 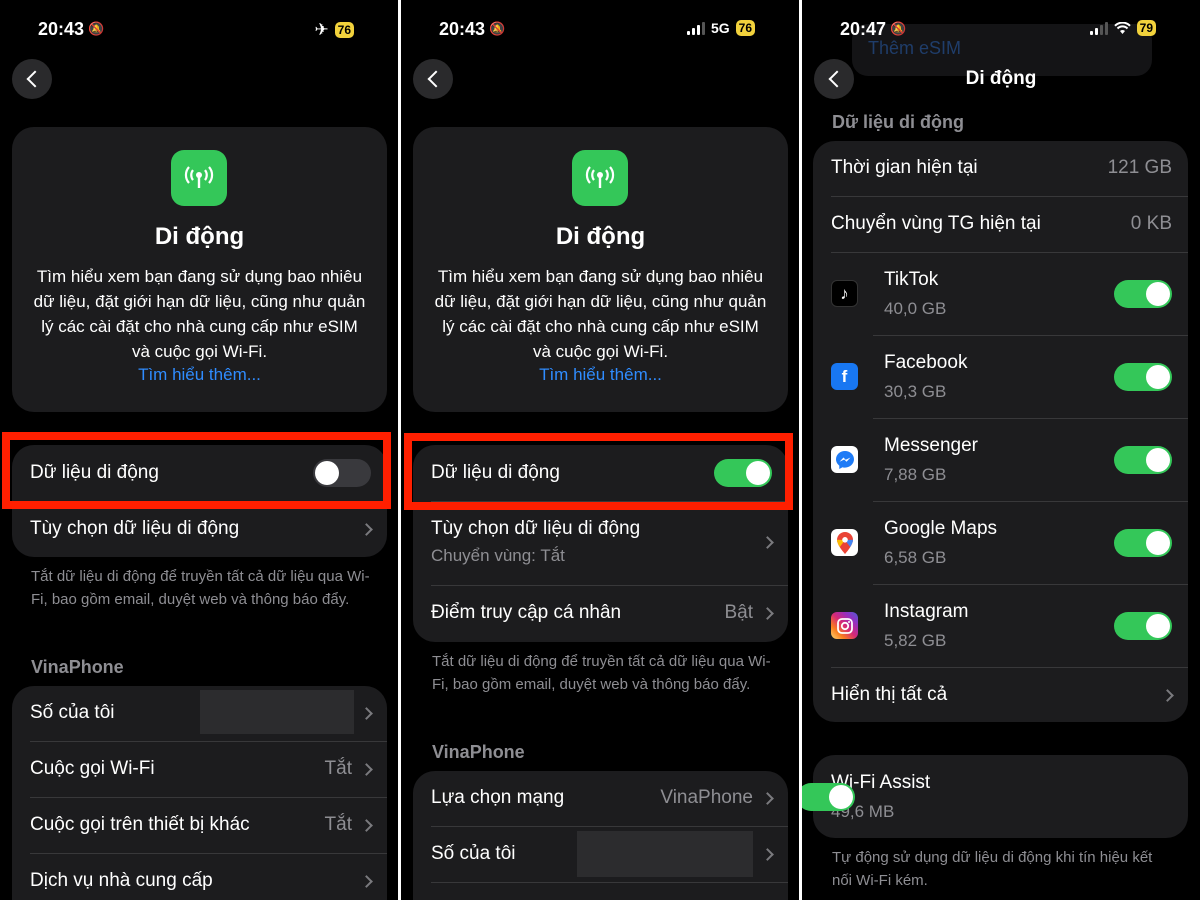 I want to click on carrier-services-row: Dịch vụ nhà cung cấp, so click(x=201, y=881).